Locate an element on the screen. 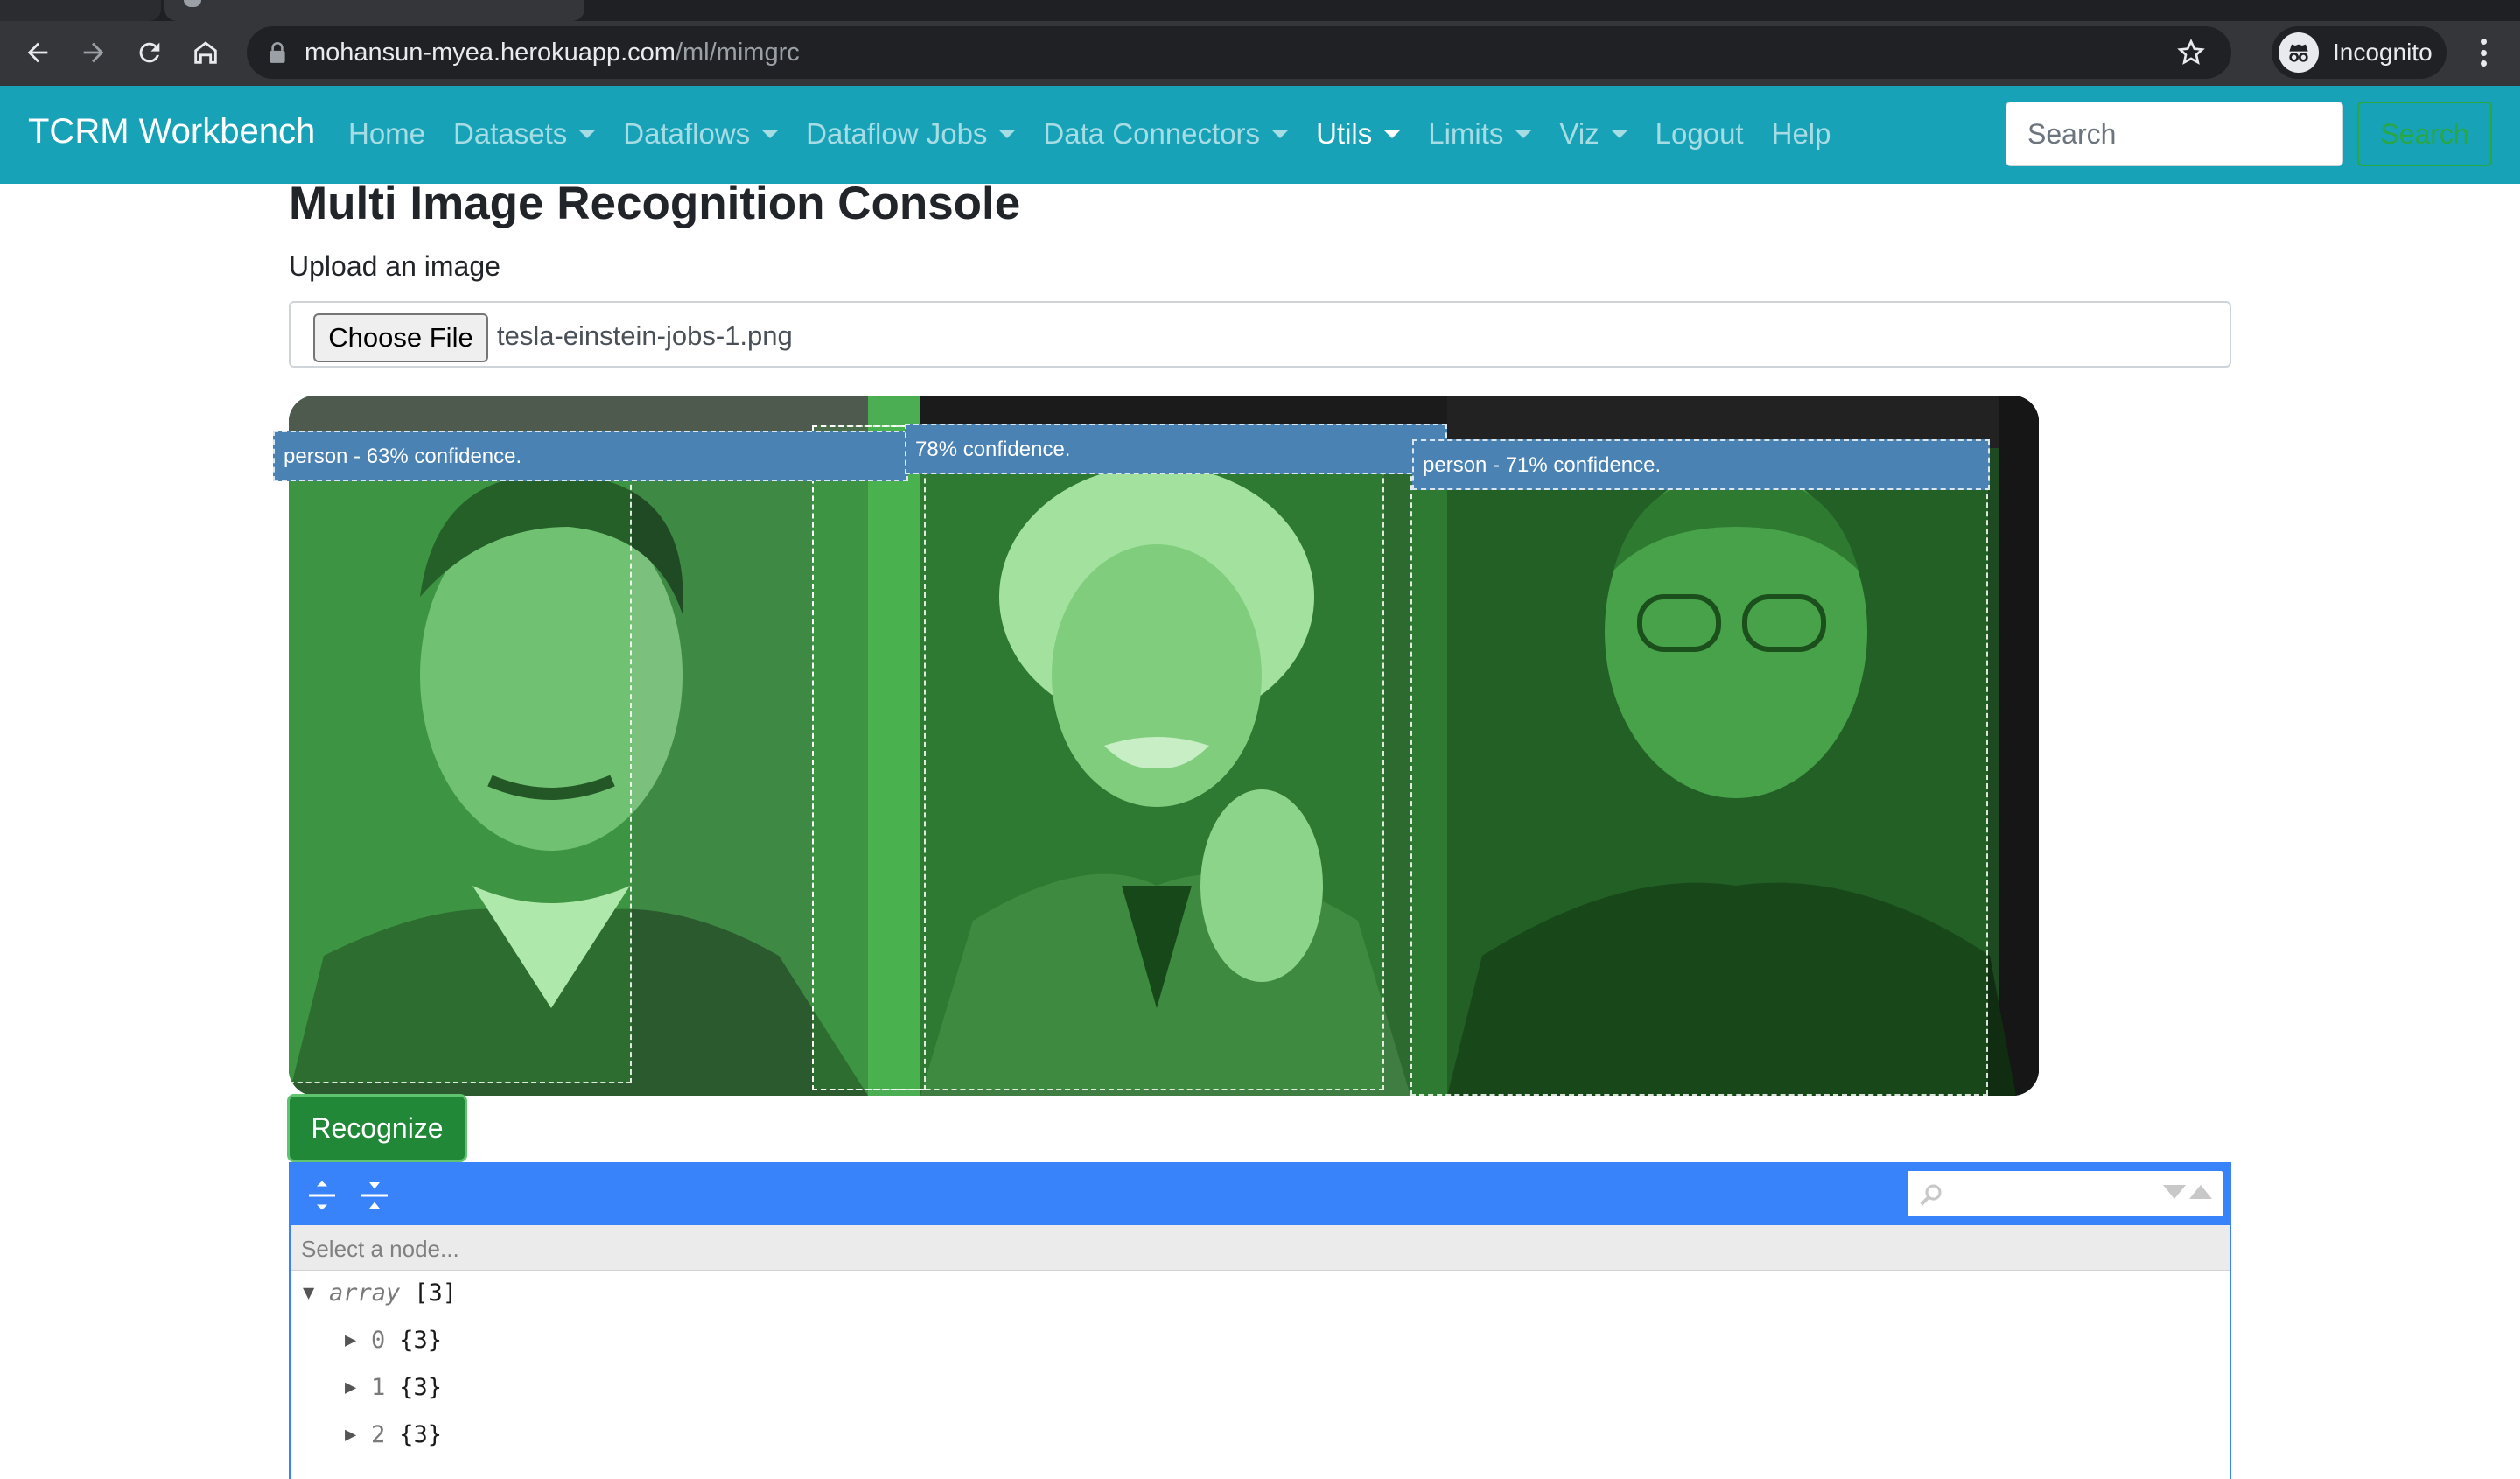  selected-file-name: tesla-einstein-jobs-1.png is located at coordinates (645, 336).